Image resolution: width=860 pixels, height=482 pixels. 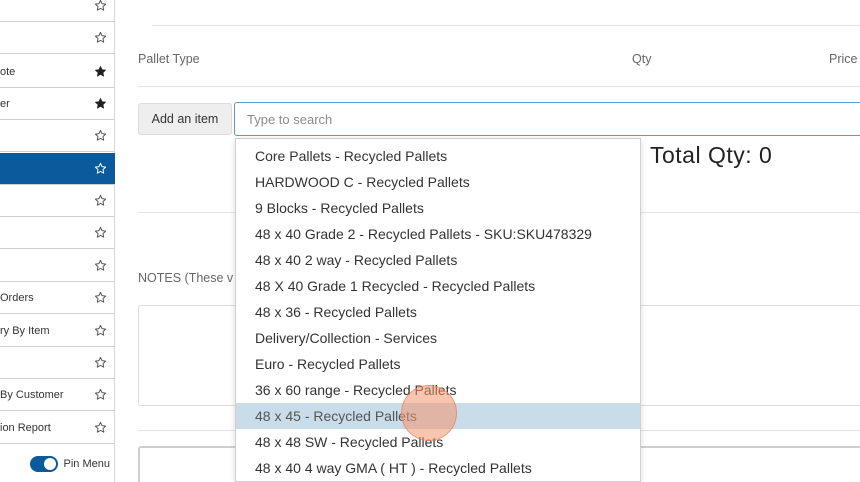 I want to click on dropdown-option: Delivery/Collection - Services, so click(x=438, y=338).